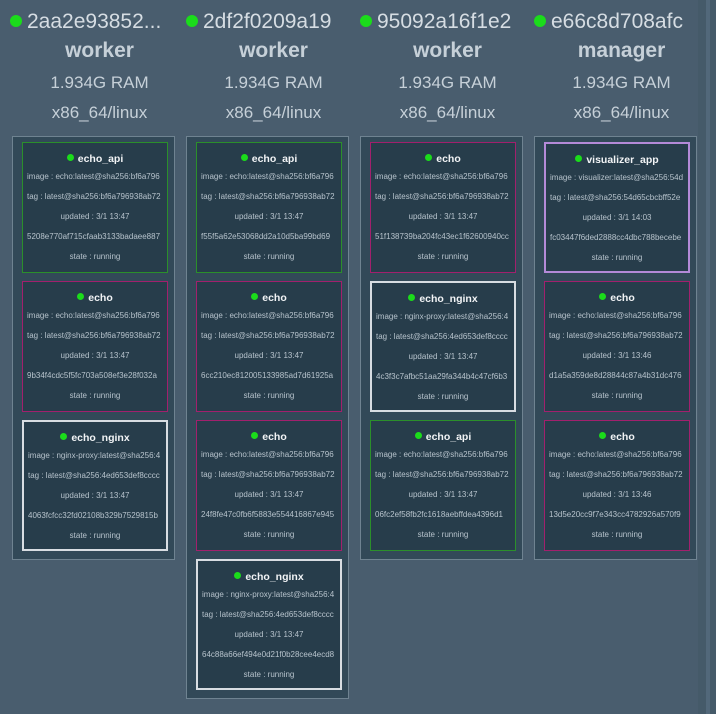 This screenshot has height=714, width=716. What do you see at coordinates (621, 50) in the screenshot?
I see `node-role: manager` at bounding box center [621, 50].